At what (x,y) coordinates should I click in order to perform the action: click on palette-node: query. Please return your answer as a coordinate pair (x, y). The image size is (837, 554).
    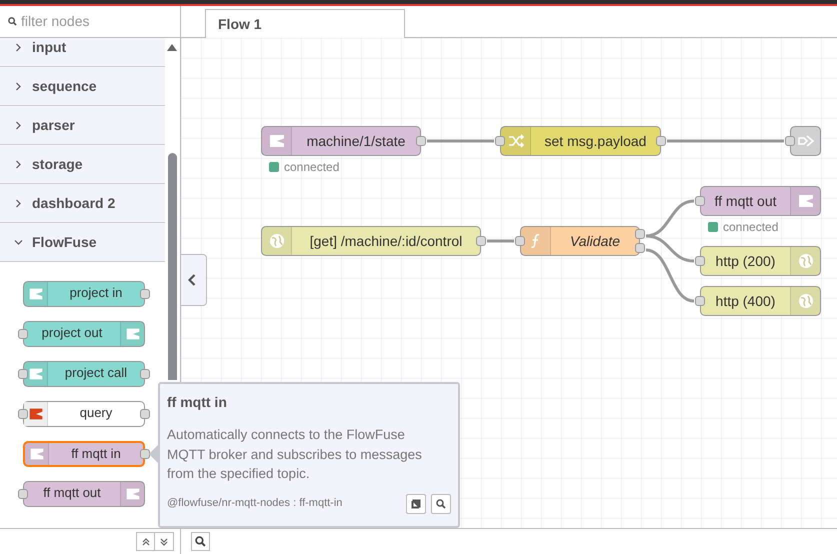
    Looking at the image, I should click on (84, 414).